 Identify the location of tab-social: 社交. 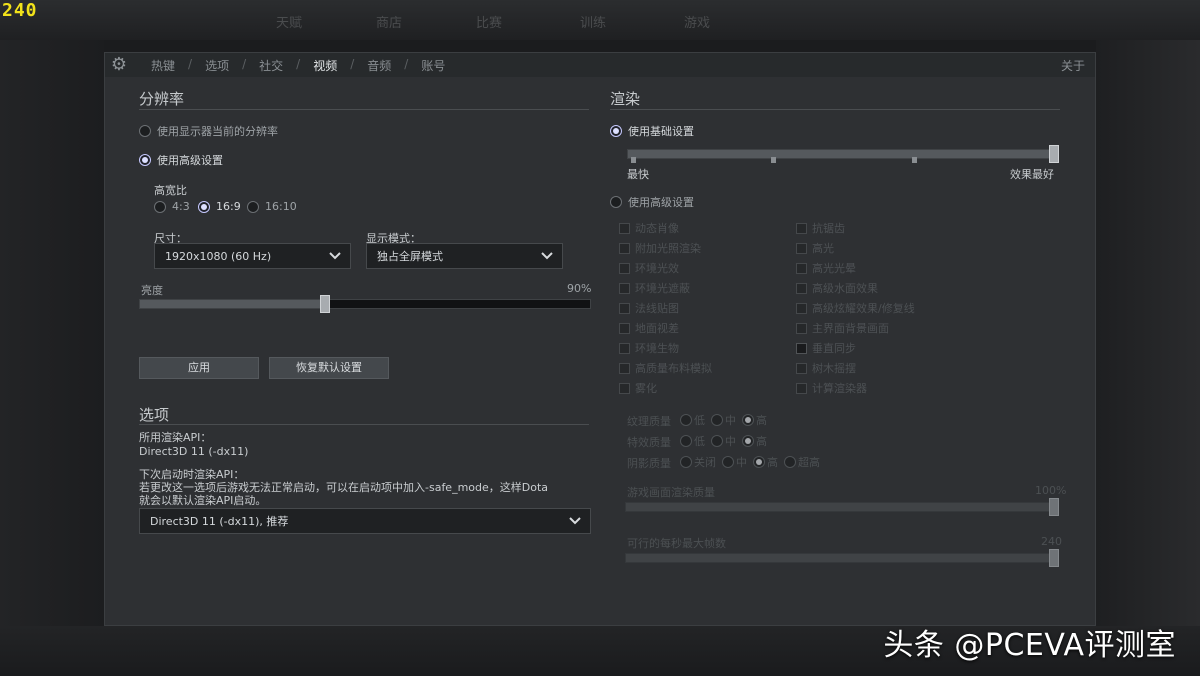
(271, 65).